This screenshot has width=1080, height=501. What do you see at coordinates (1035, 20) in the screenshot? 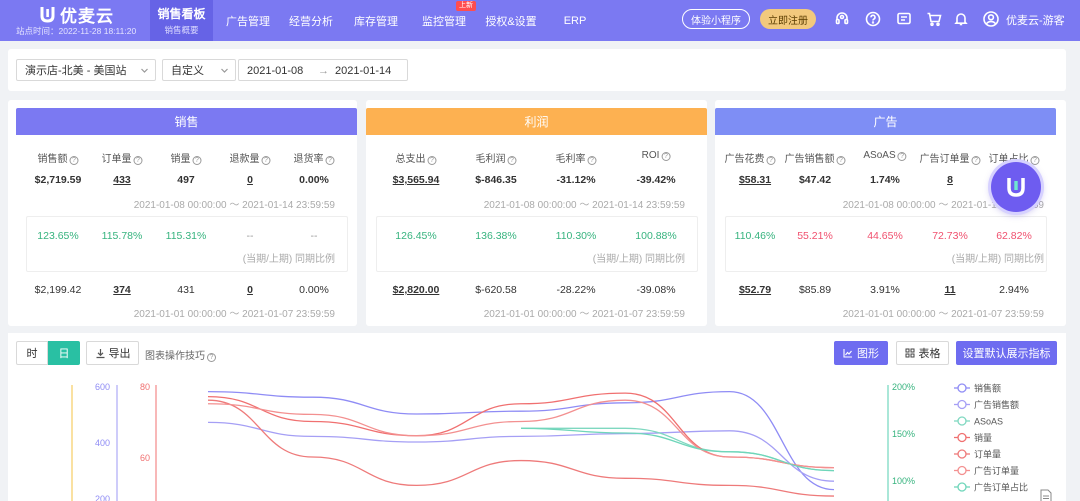
I see `user-name: 优麦云-游客` at bounding box center [1035, 20].